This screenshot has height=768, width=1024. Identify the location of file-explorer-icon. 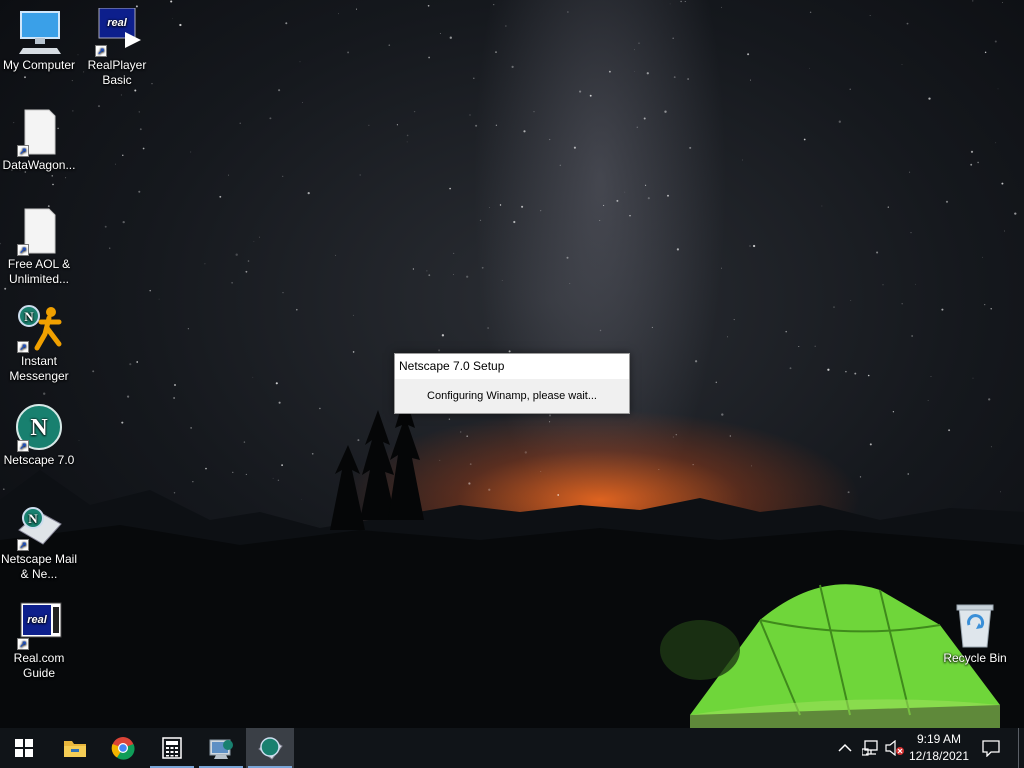
(75, 749).